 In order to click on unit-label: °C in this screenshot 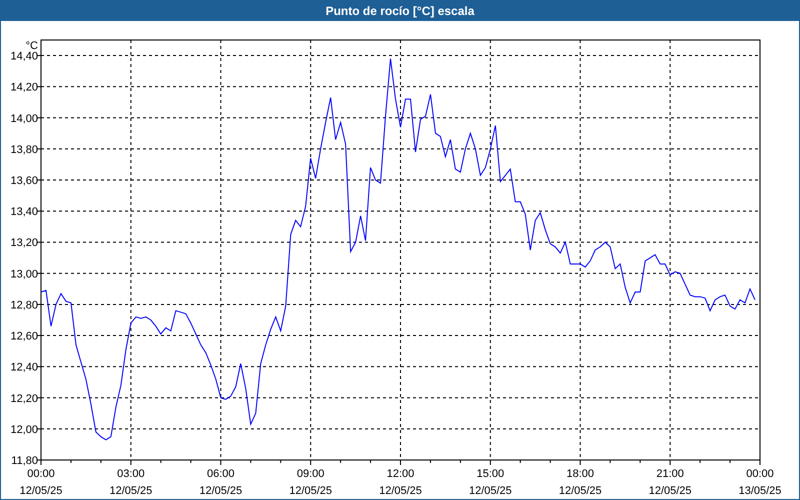, I will do `click(32, 46)`.